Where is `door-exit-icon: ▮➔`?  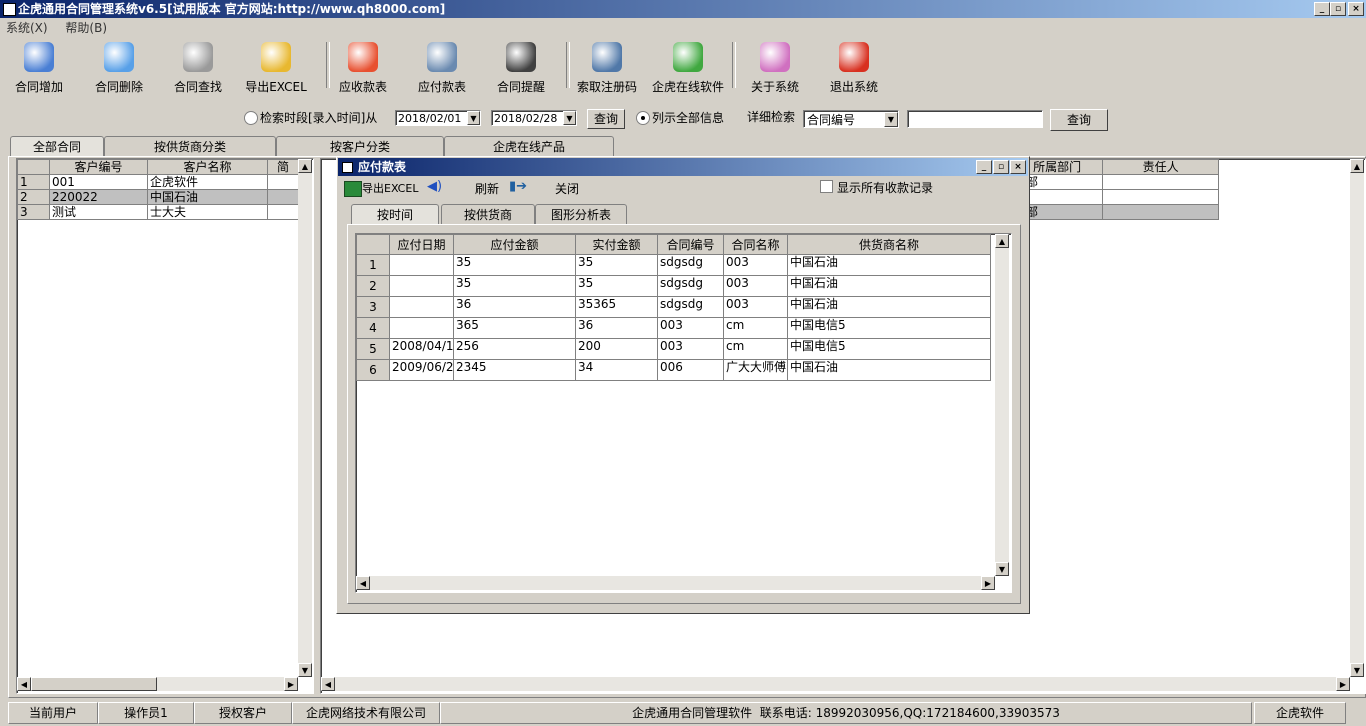 door-exit-icon: ▮➔ is located at coordinates (518, 186).